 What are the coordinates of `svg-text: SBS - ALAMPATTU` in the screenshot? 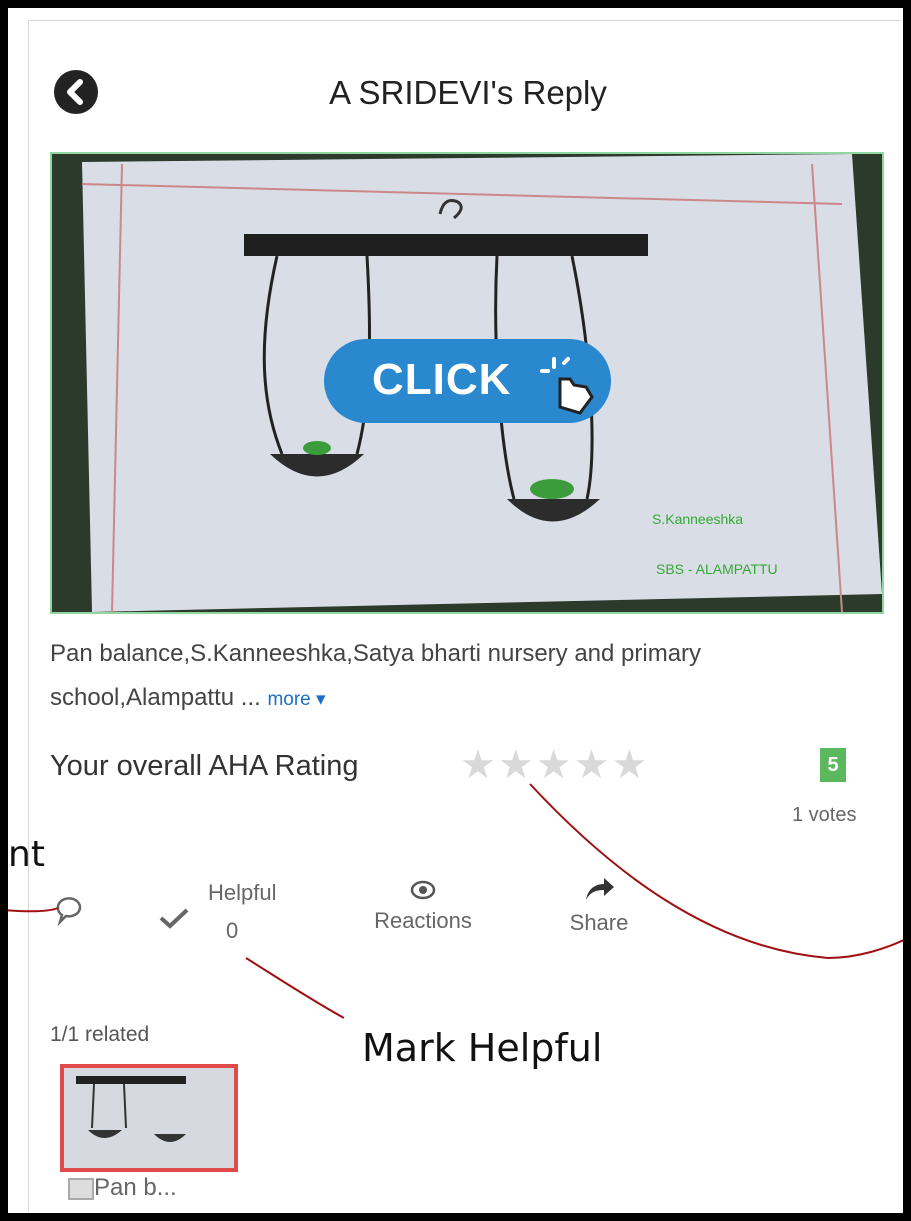 It's located at (717, 569).